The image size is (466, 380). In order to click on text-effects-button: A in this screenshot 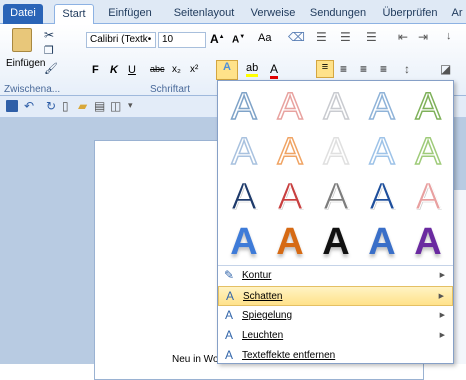, I will do `click(227, 70)`.